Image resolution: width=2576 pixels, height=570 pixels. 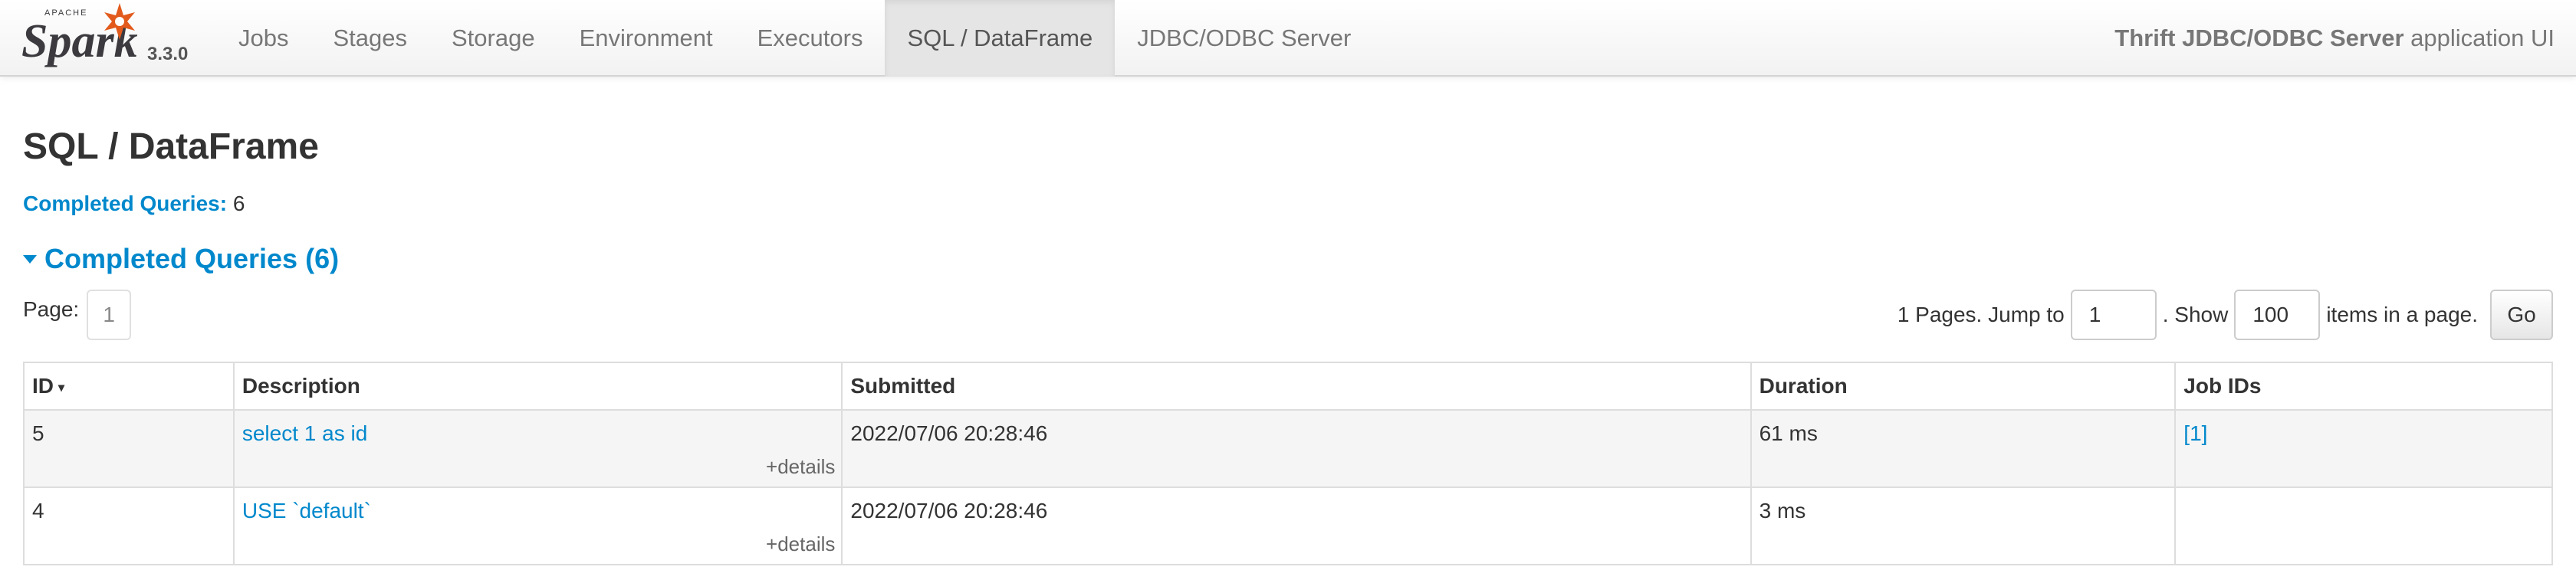 I want to click on go-button: Go, so click(x=2522, y=315).